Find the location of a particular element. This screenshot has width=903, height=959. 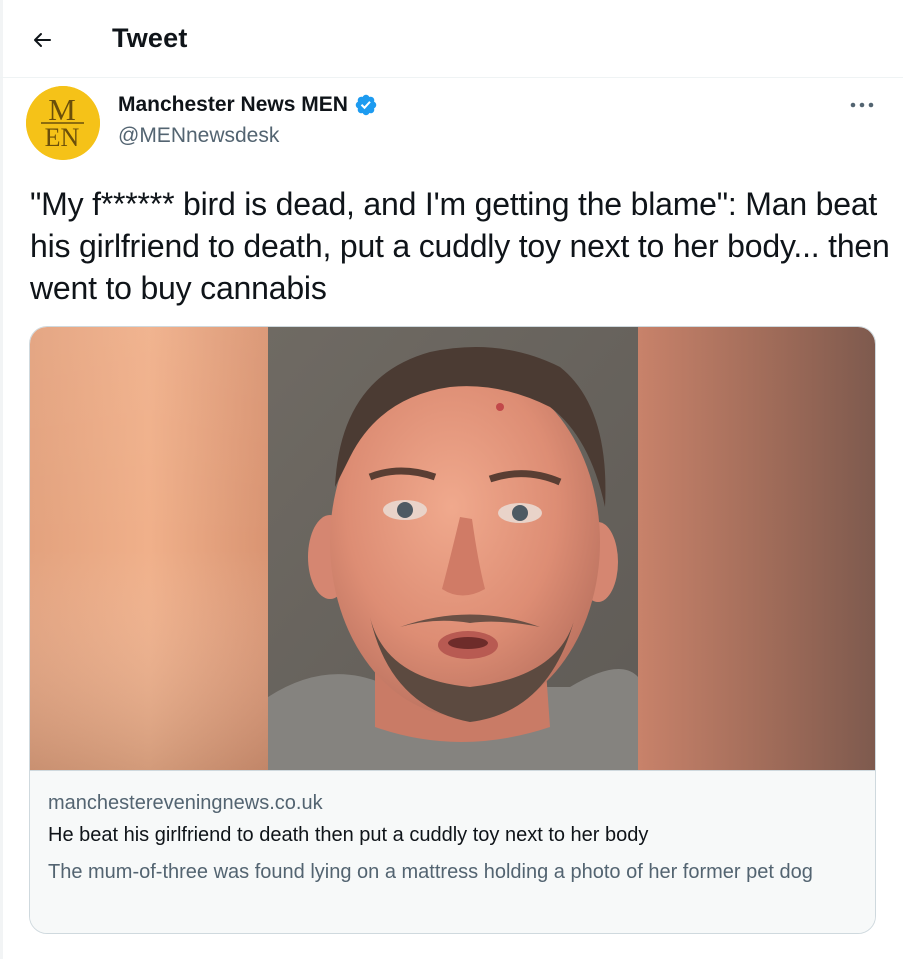

back-button is located at coordinates (42, 40).